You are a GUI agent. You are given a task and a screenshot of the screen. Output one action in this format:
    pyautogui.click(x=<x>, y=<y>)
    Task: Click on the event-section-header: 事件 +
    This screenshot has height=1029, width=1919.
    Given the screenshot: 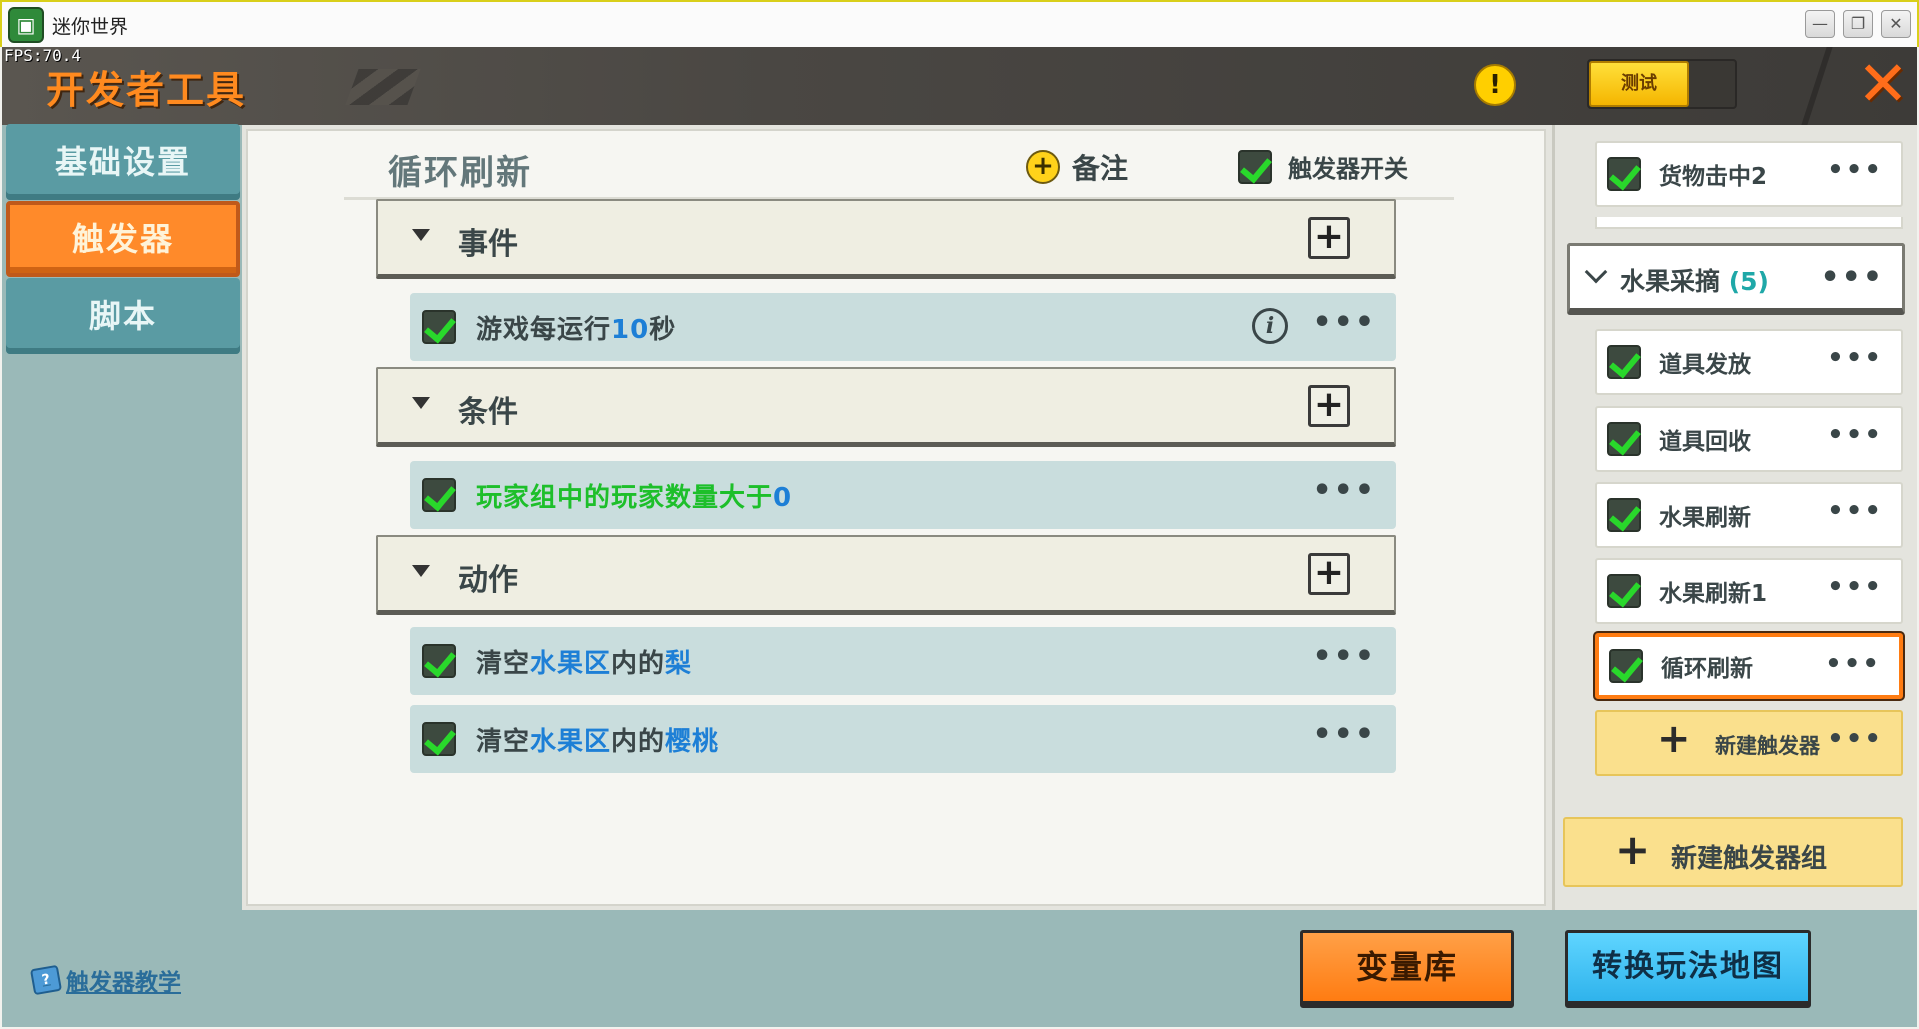 What is the action you would take?
    pyautogui.click(x=886, y=239)
    